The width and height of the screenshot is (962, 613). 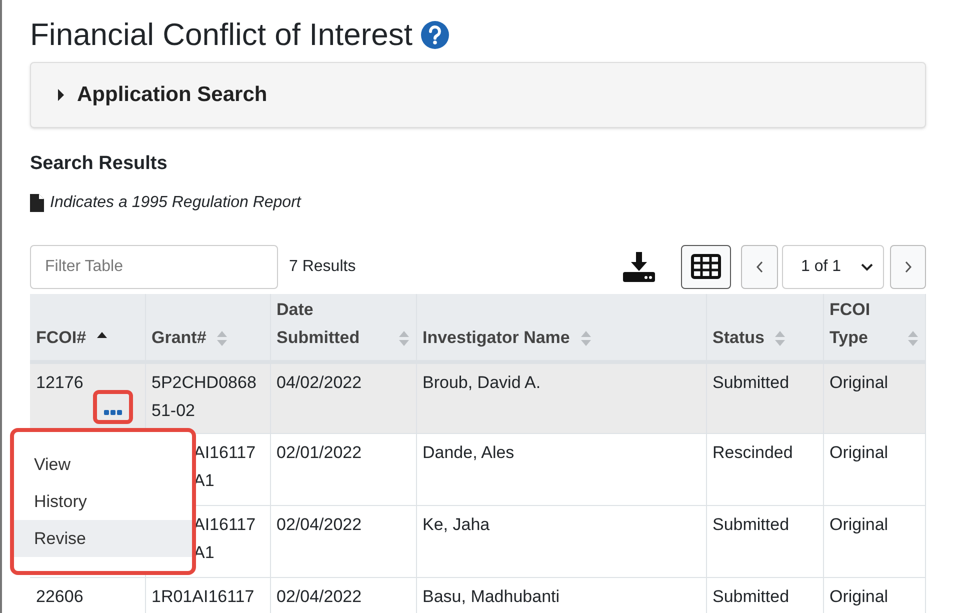 I want to click on column-header: FCOI Type, so click(x=863, y=324).